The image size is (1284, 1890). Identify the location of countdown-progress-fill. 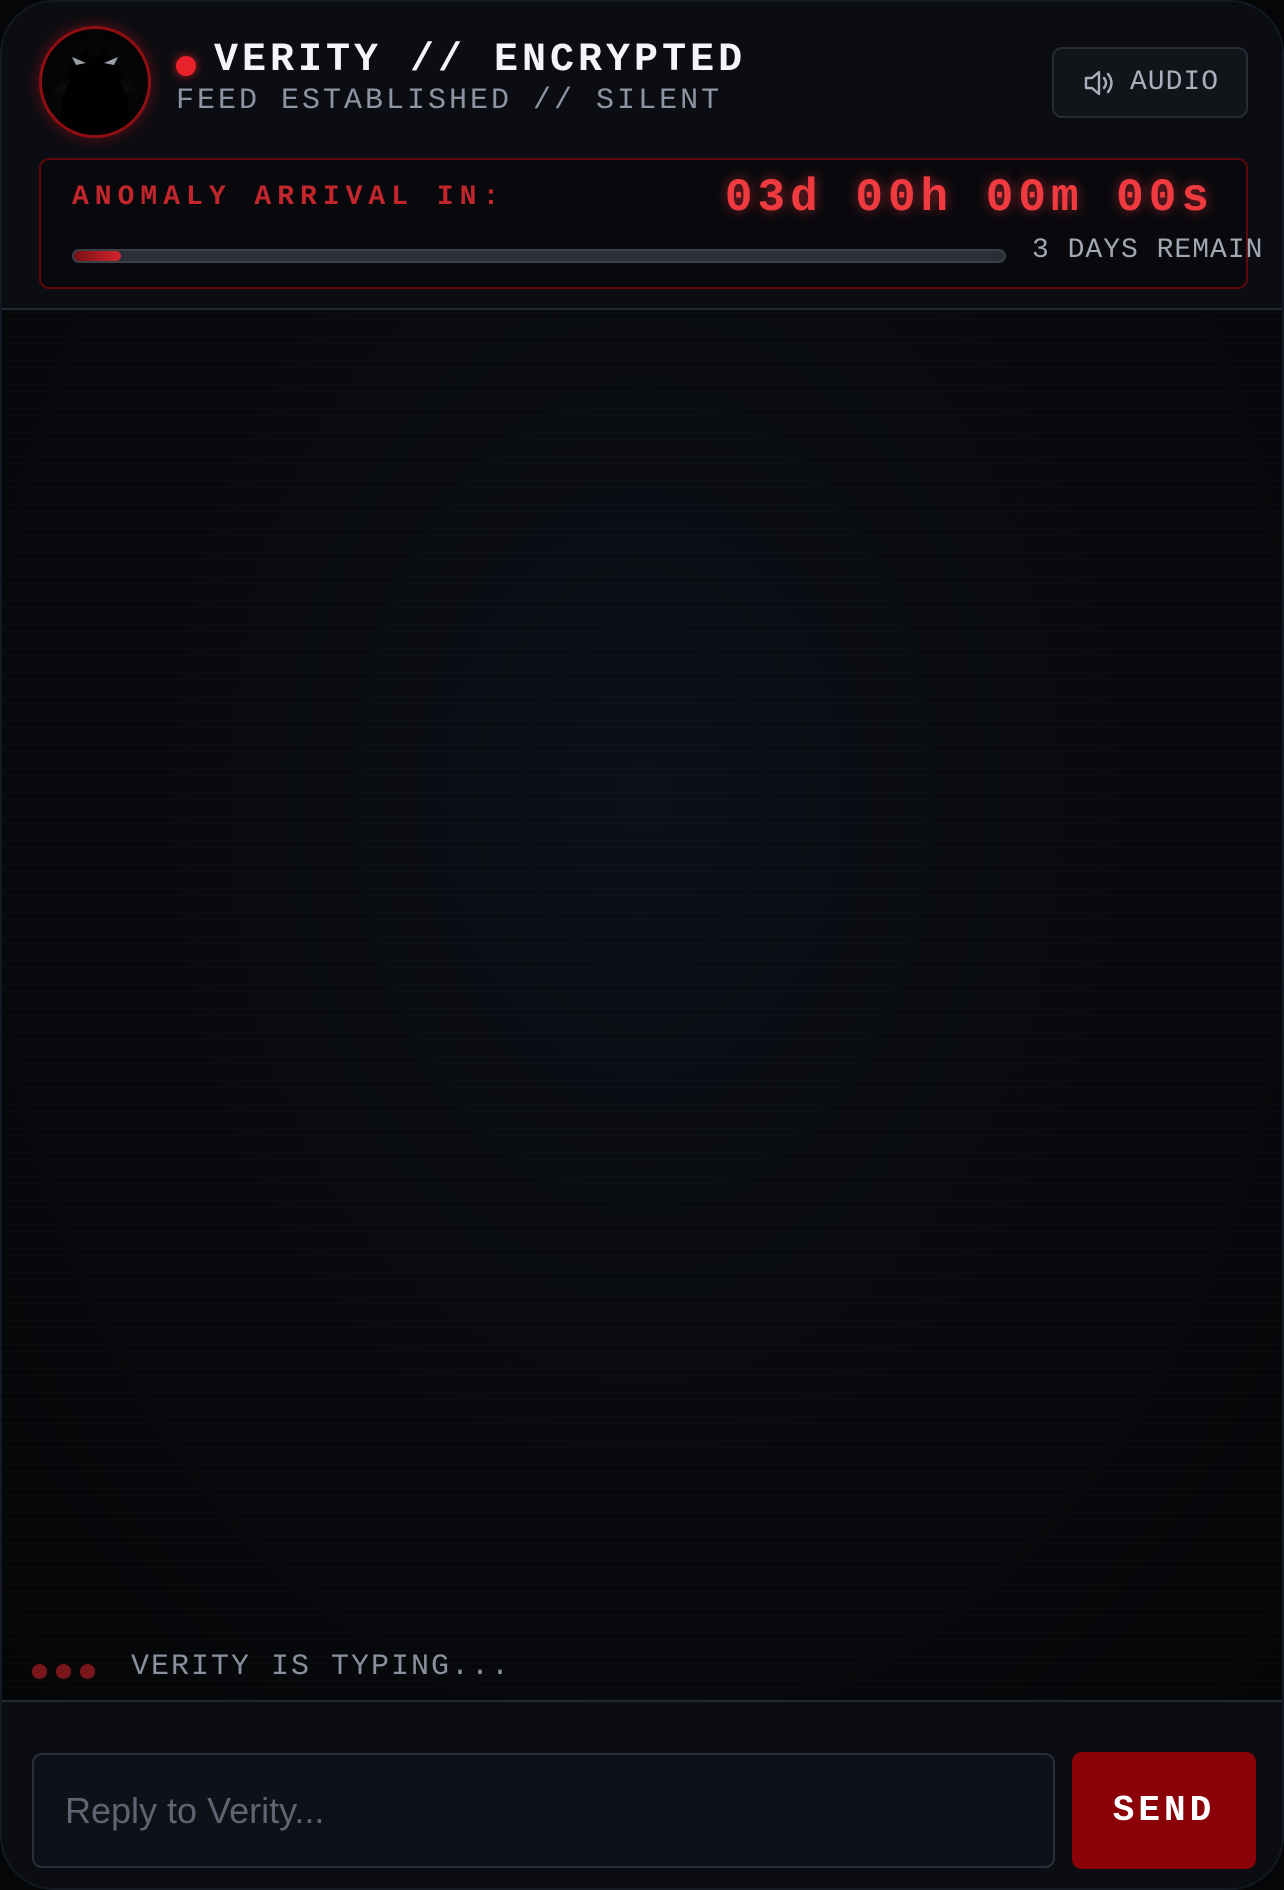
(97, 256).